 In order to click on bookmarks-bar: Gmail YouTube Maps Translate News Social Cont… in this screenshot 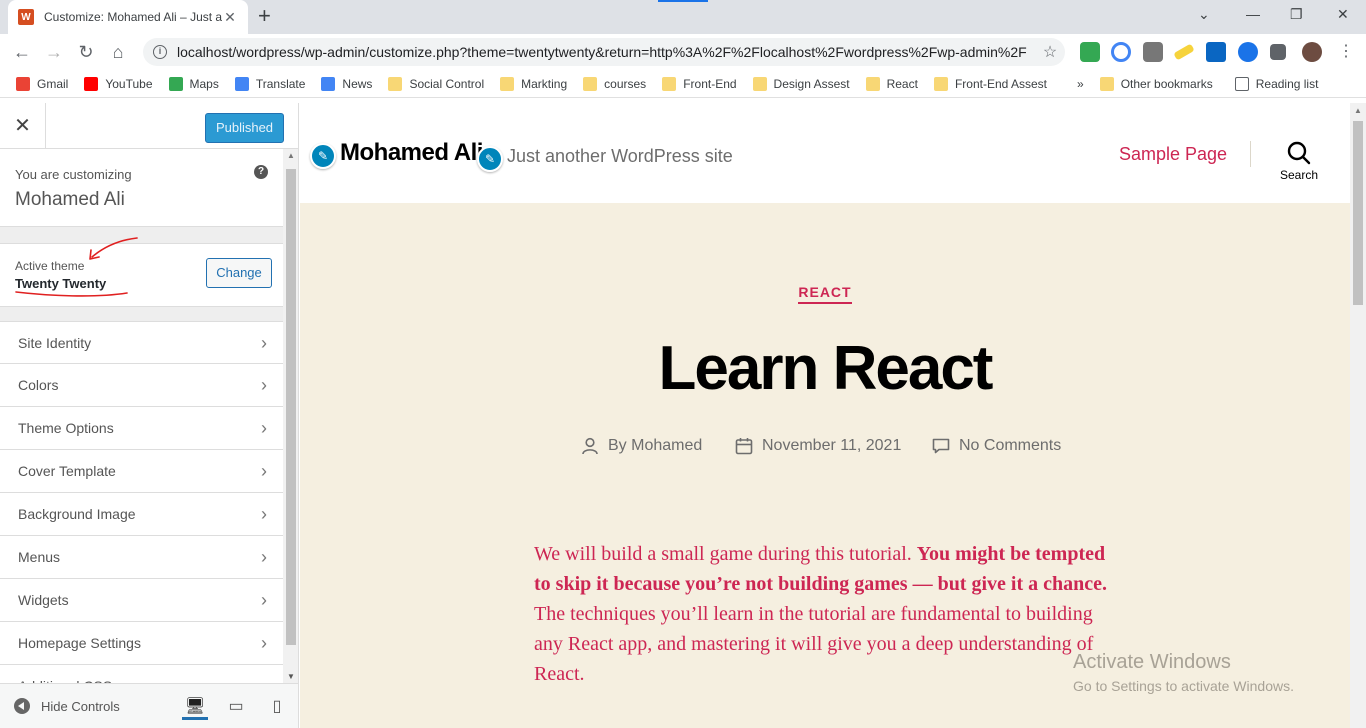, I will do `click(683, 84)`.